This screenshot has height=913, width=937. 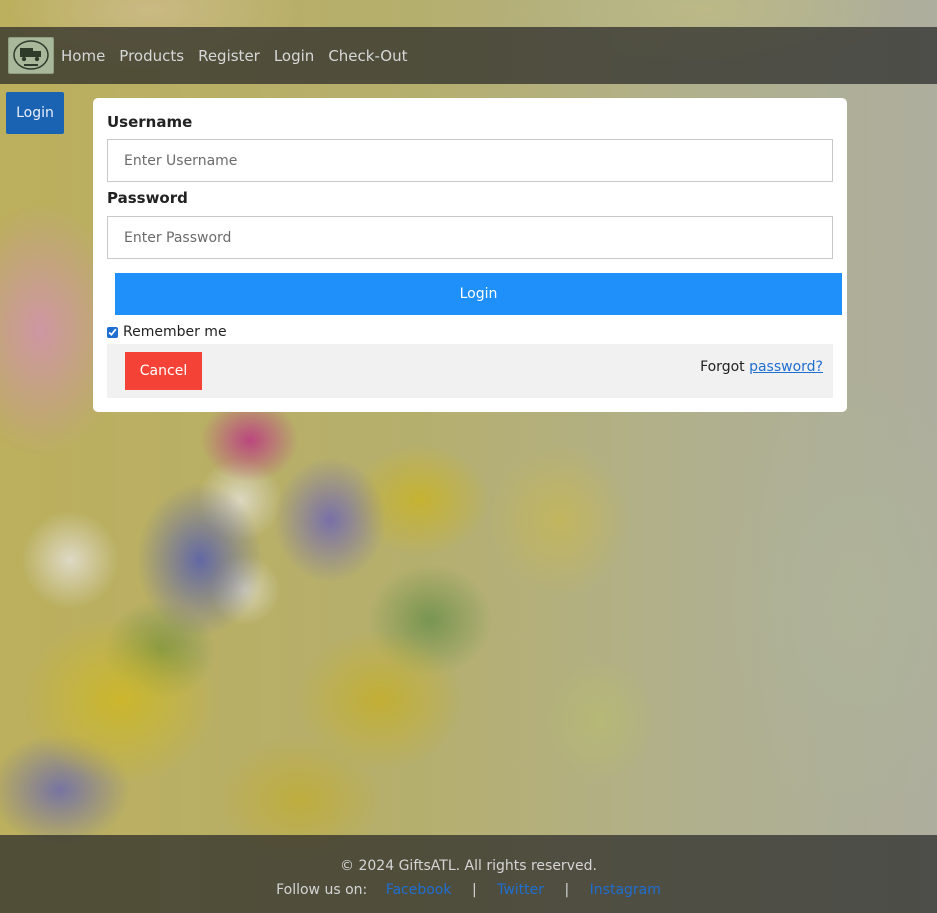 What do you see at coordinates (468, 866) in the screenshot?
I see `copyright-text: © 2024 GiftsATL. All rights reserved.` at bounding box center [468, 866].